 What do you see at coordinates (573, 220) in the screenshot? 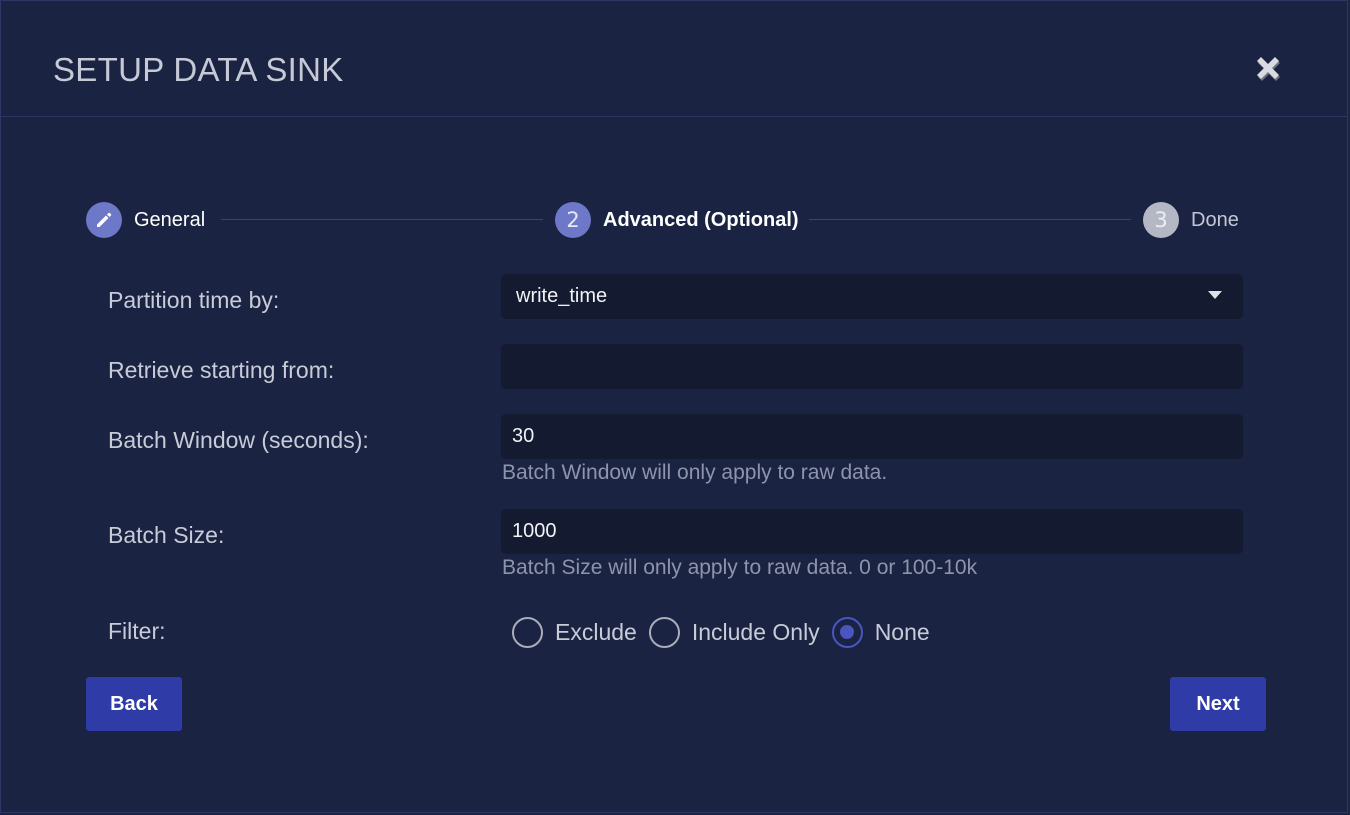
I see `step-advanced-marker: 2` at bounding box center [573, 220].